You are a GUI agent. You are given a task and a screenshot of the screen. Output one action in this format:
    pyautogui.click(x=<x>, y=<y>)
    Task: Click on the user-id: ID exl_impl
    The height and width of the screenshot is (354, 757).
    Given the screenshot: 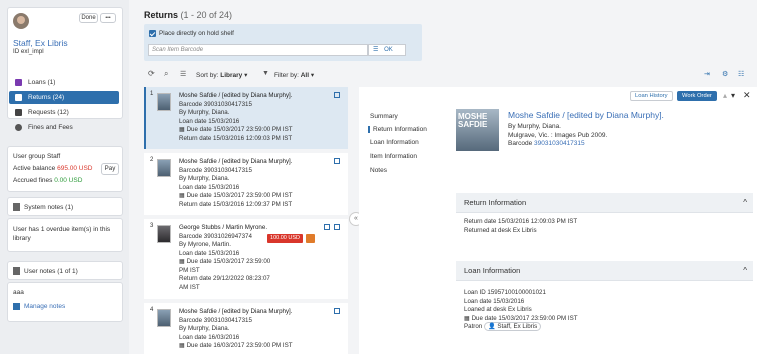 What is the action you would take?
    pyautogui.click(x=28, y=51)
    